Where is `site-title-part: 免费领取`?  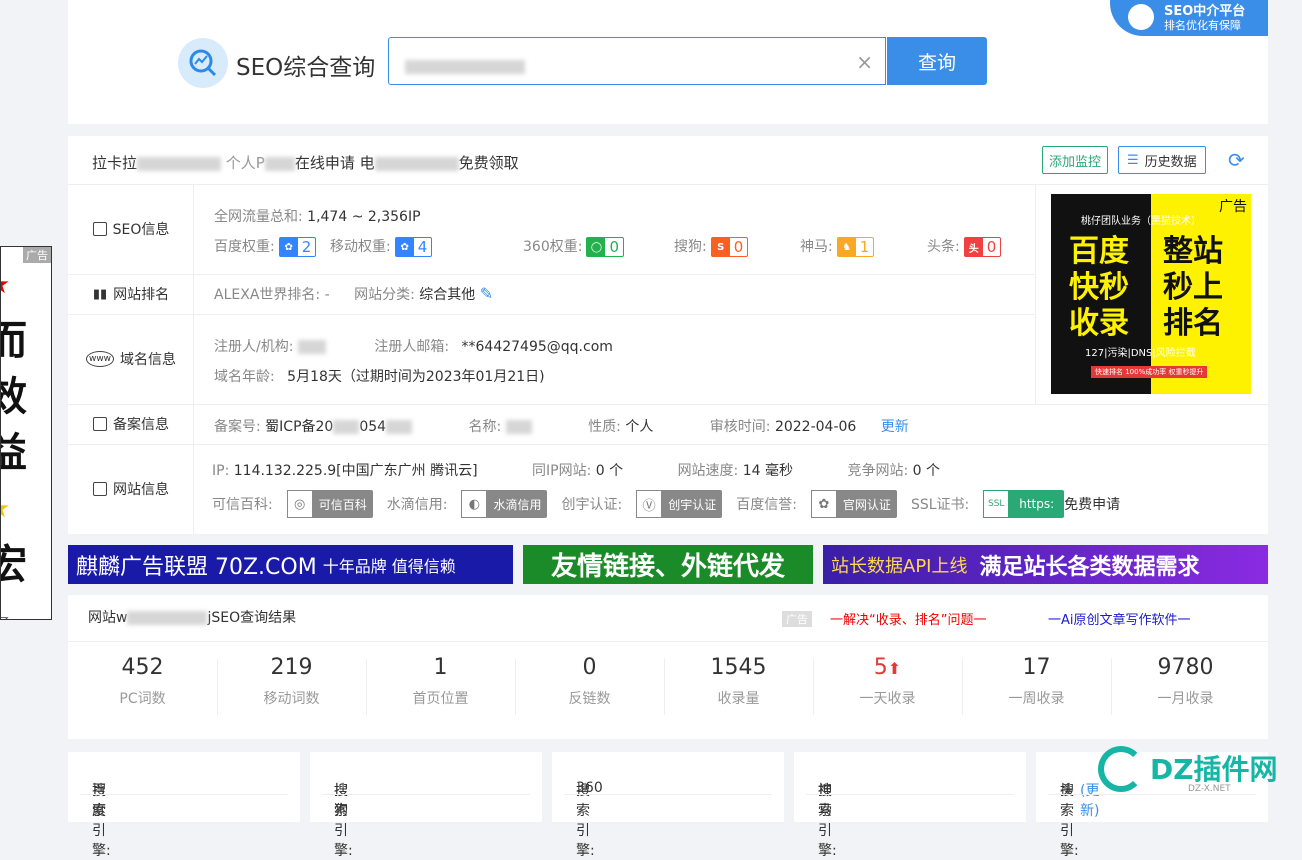
site-title-part: 免费领取 is located at coordinates (488, 163).